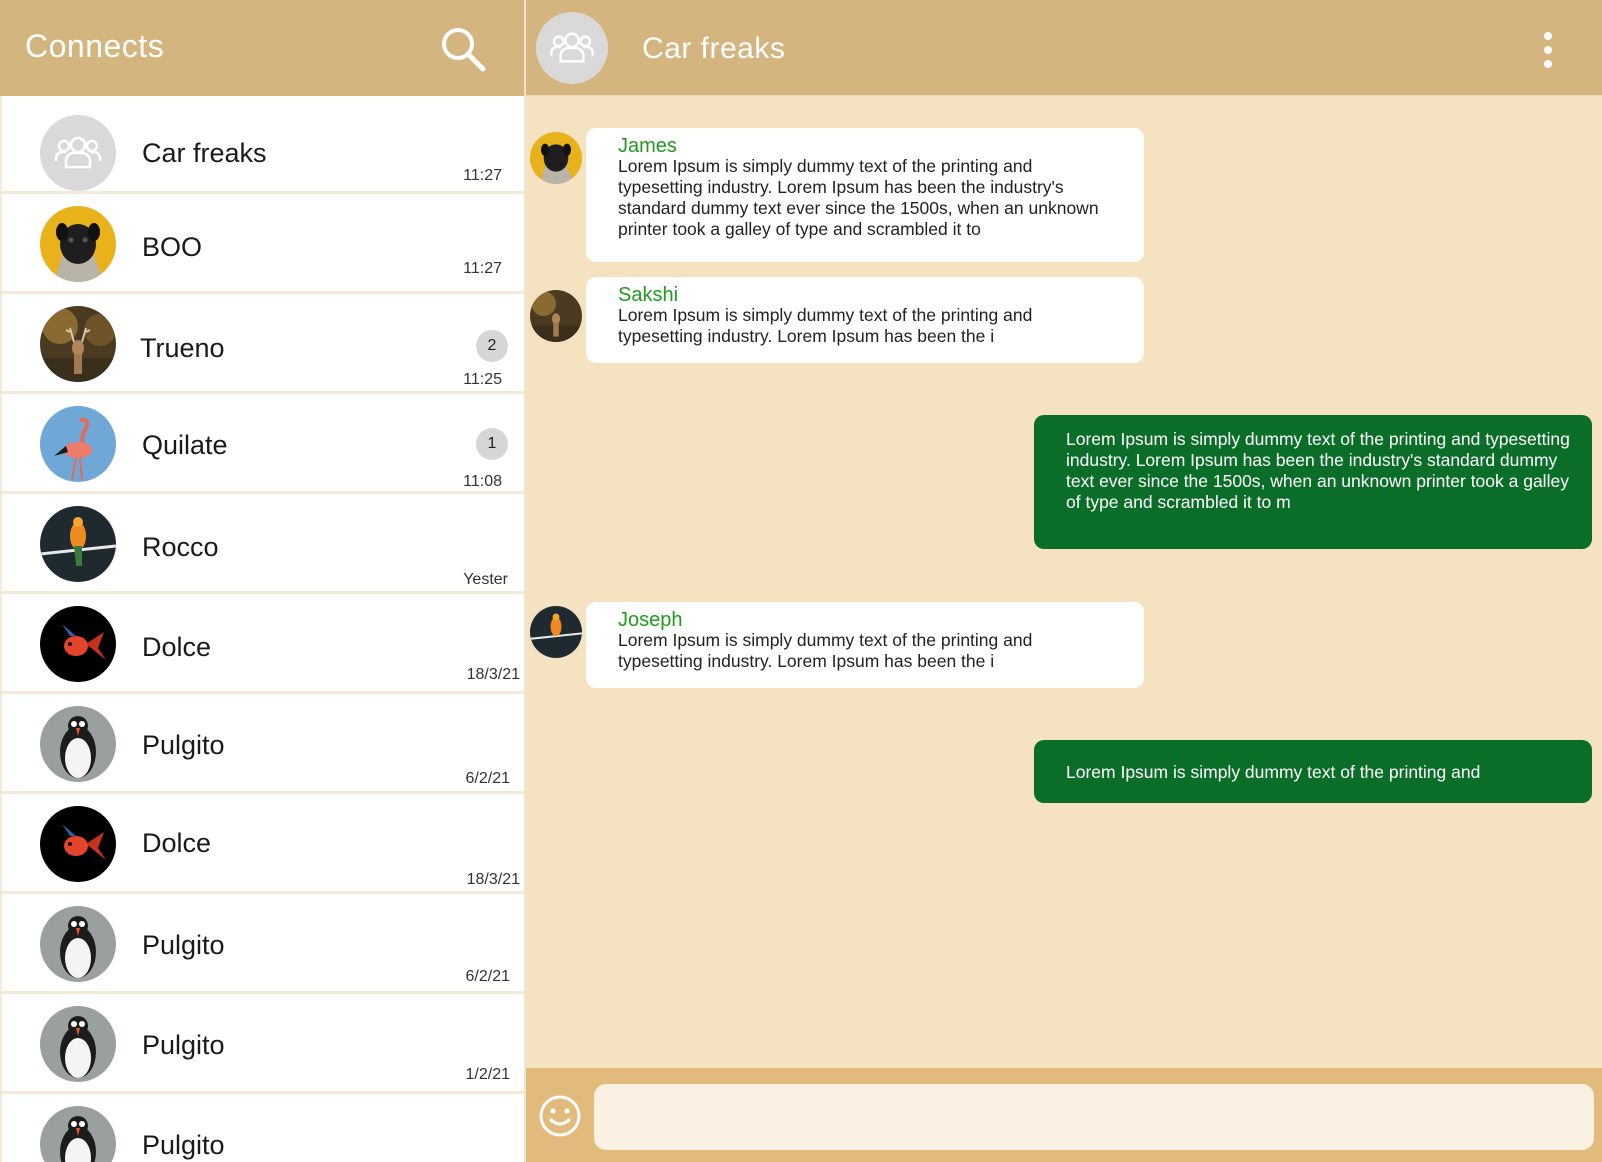 This screenshot has width=1602, height=1162. I want to click on chat-time: 11:25, so click(482, 379).